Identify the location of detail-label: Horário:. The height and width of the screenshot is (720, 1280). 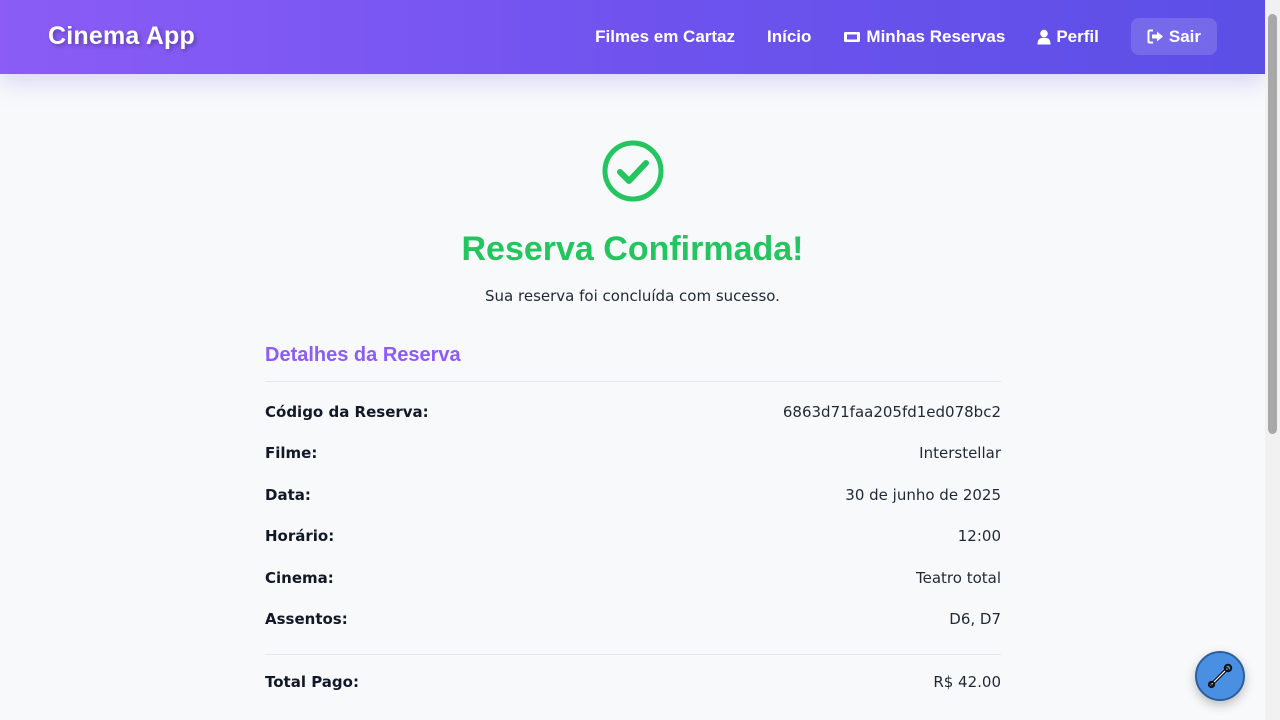
(300, 536).